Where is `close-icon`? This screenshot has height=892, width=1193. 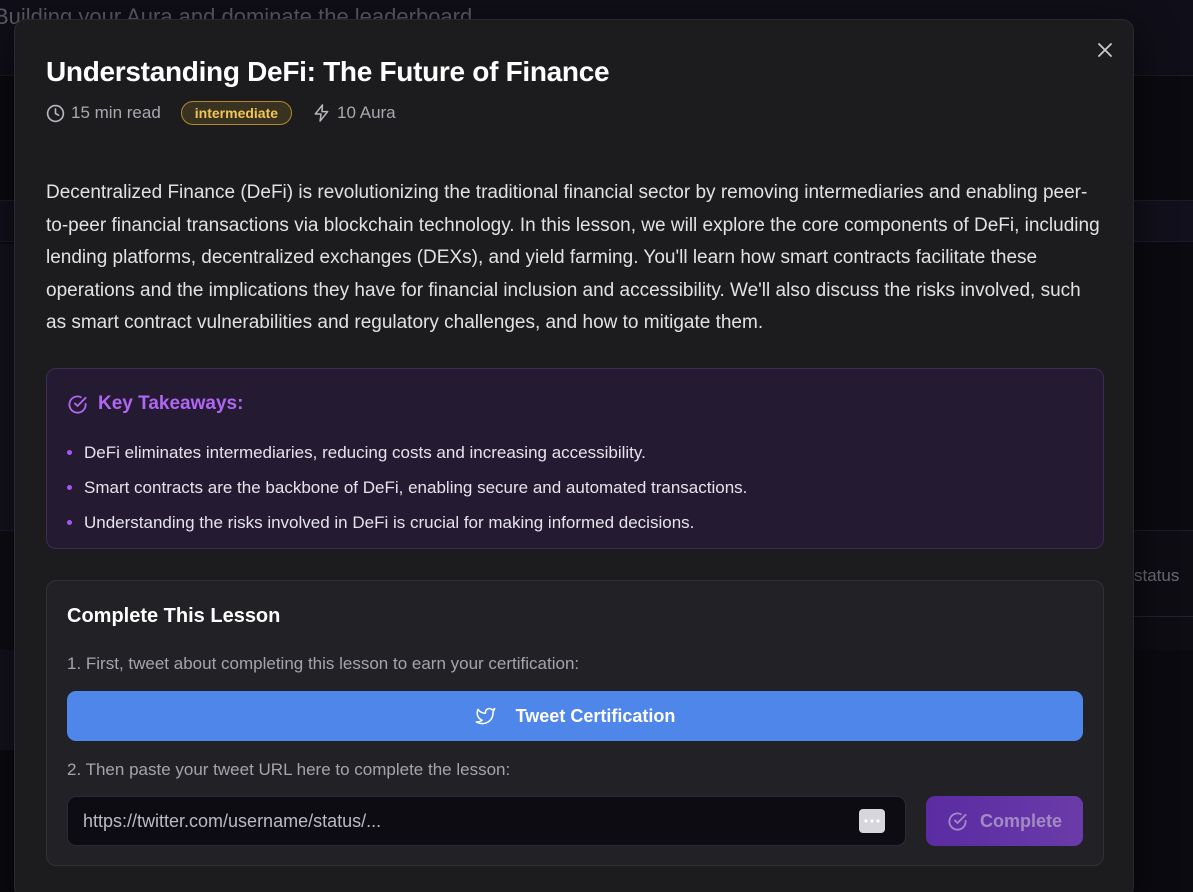
close-icon is located at coordinates (1105, 50).